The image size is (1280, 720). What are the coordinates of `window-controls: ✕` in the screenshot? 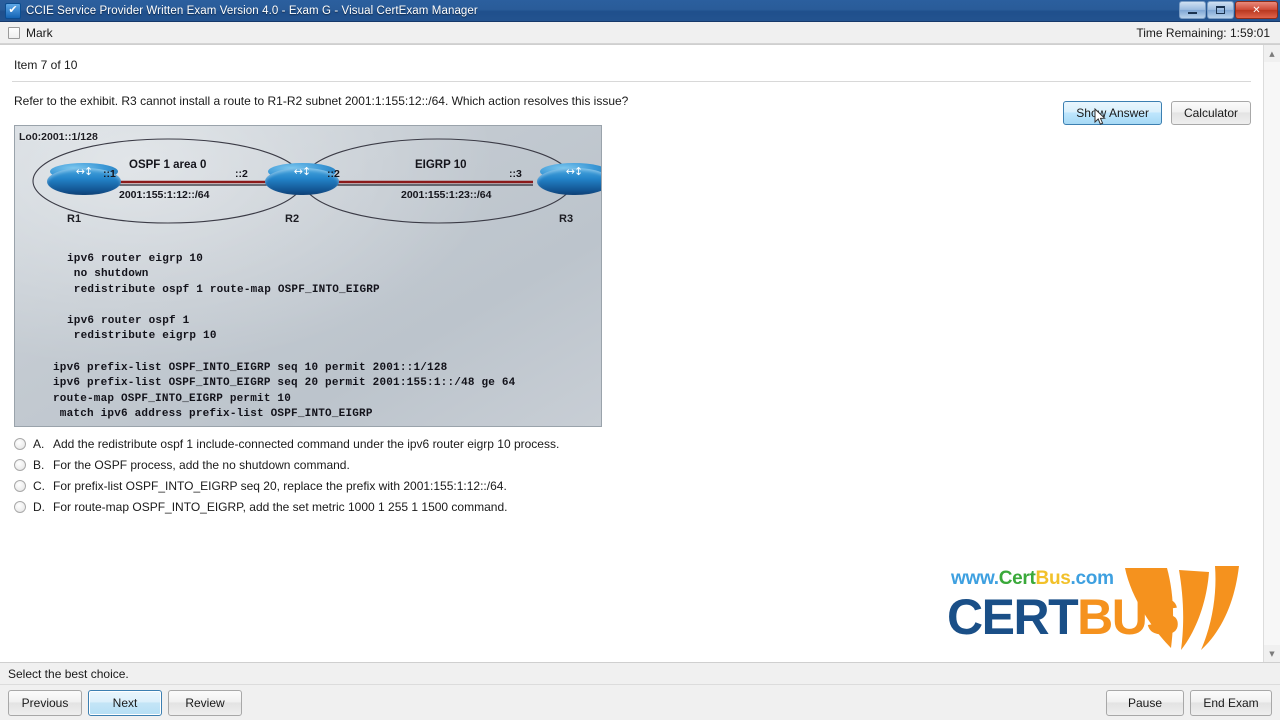 It's located at (1228, 10).